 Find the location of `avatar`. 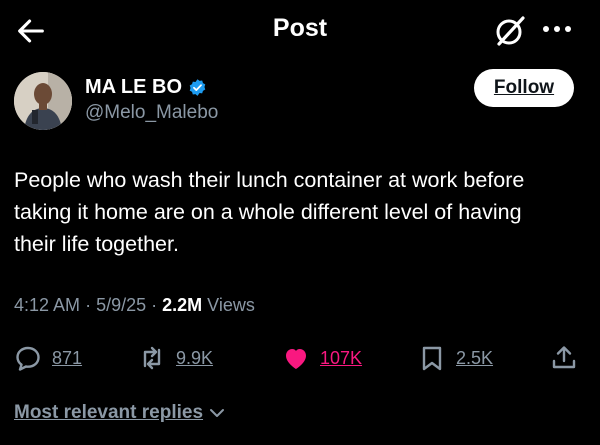

avatar is located at coordinates (43, 101).